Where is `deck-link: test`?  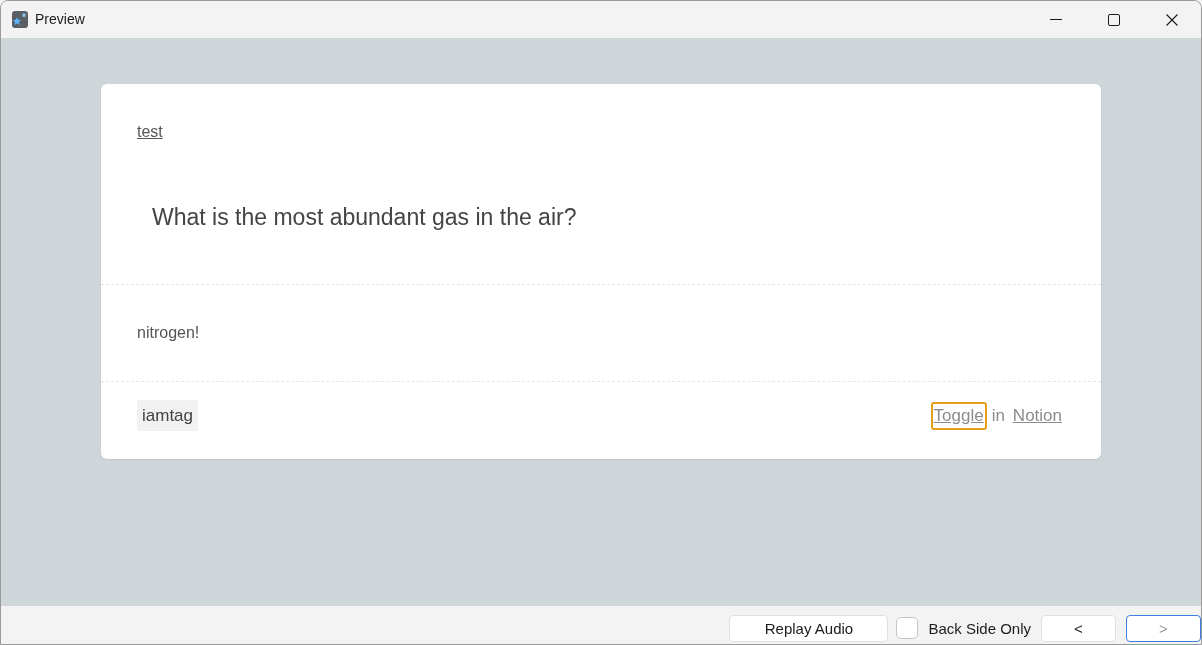 deck-link: test is located at coordinates (150, 131).